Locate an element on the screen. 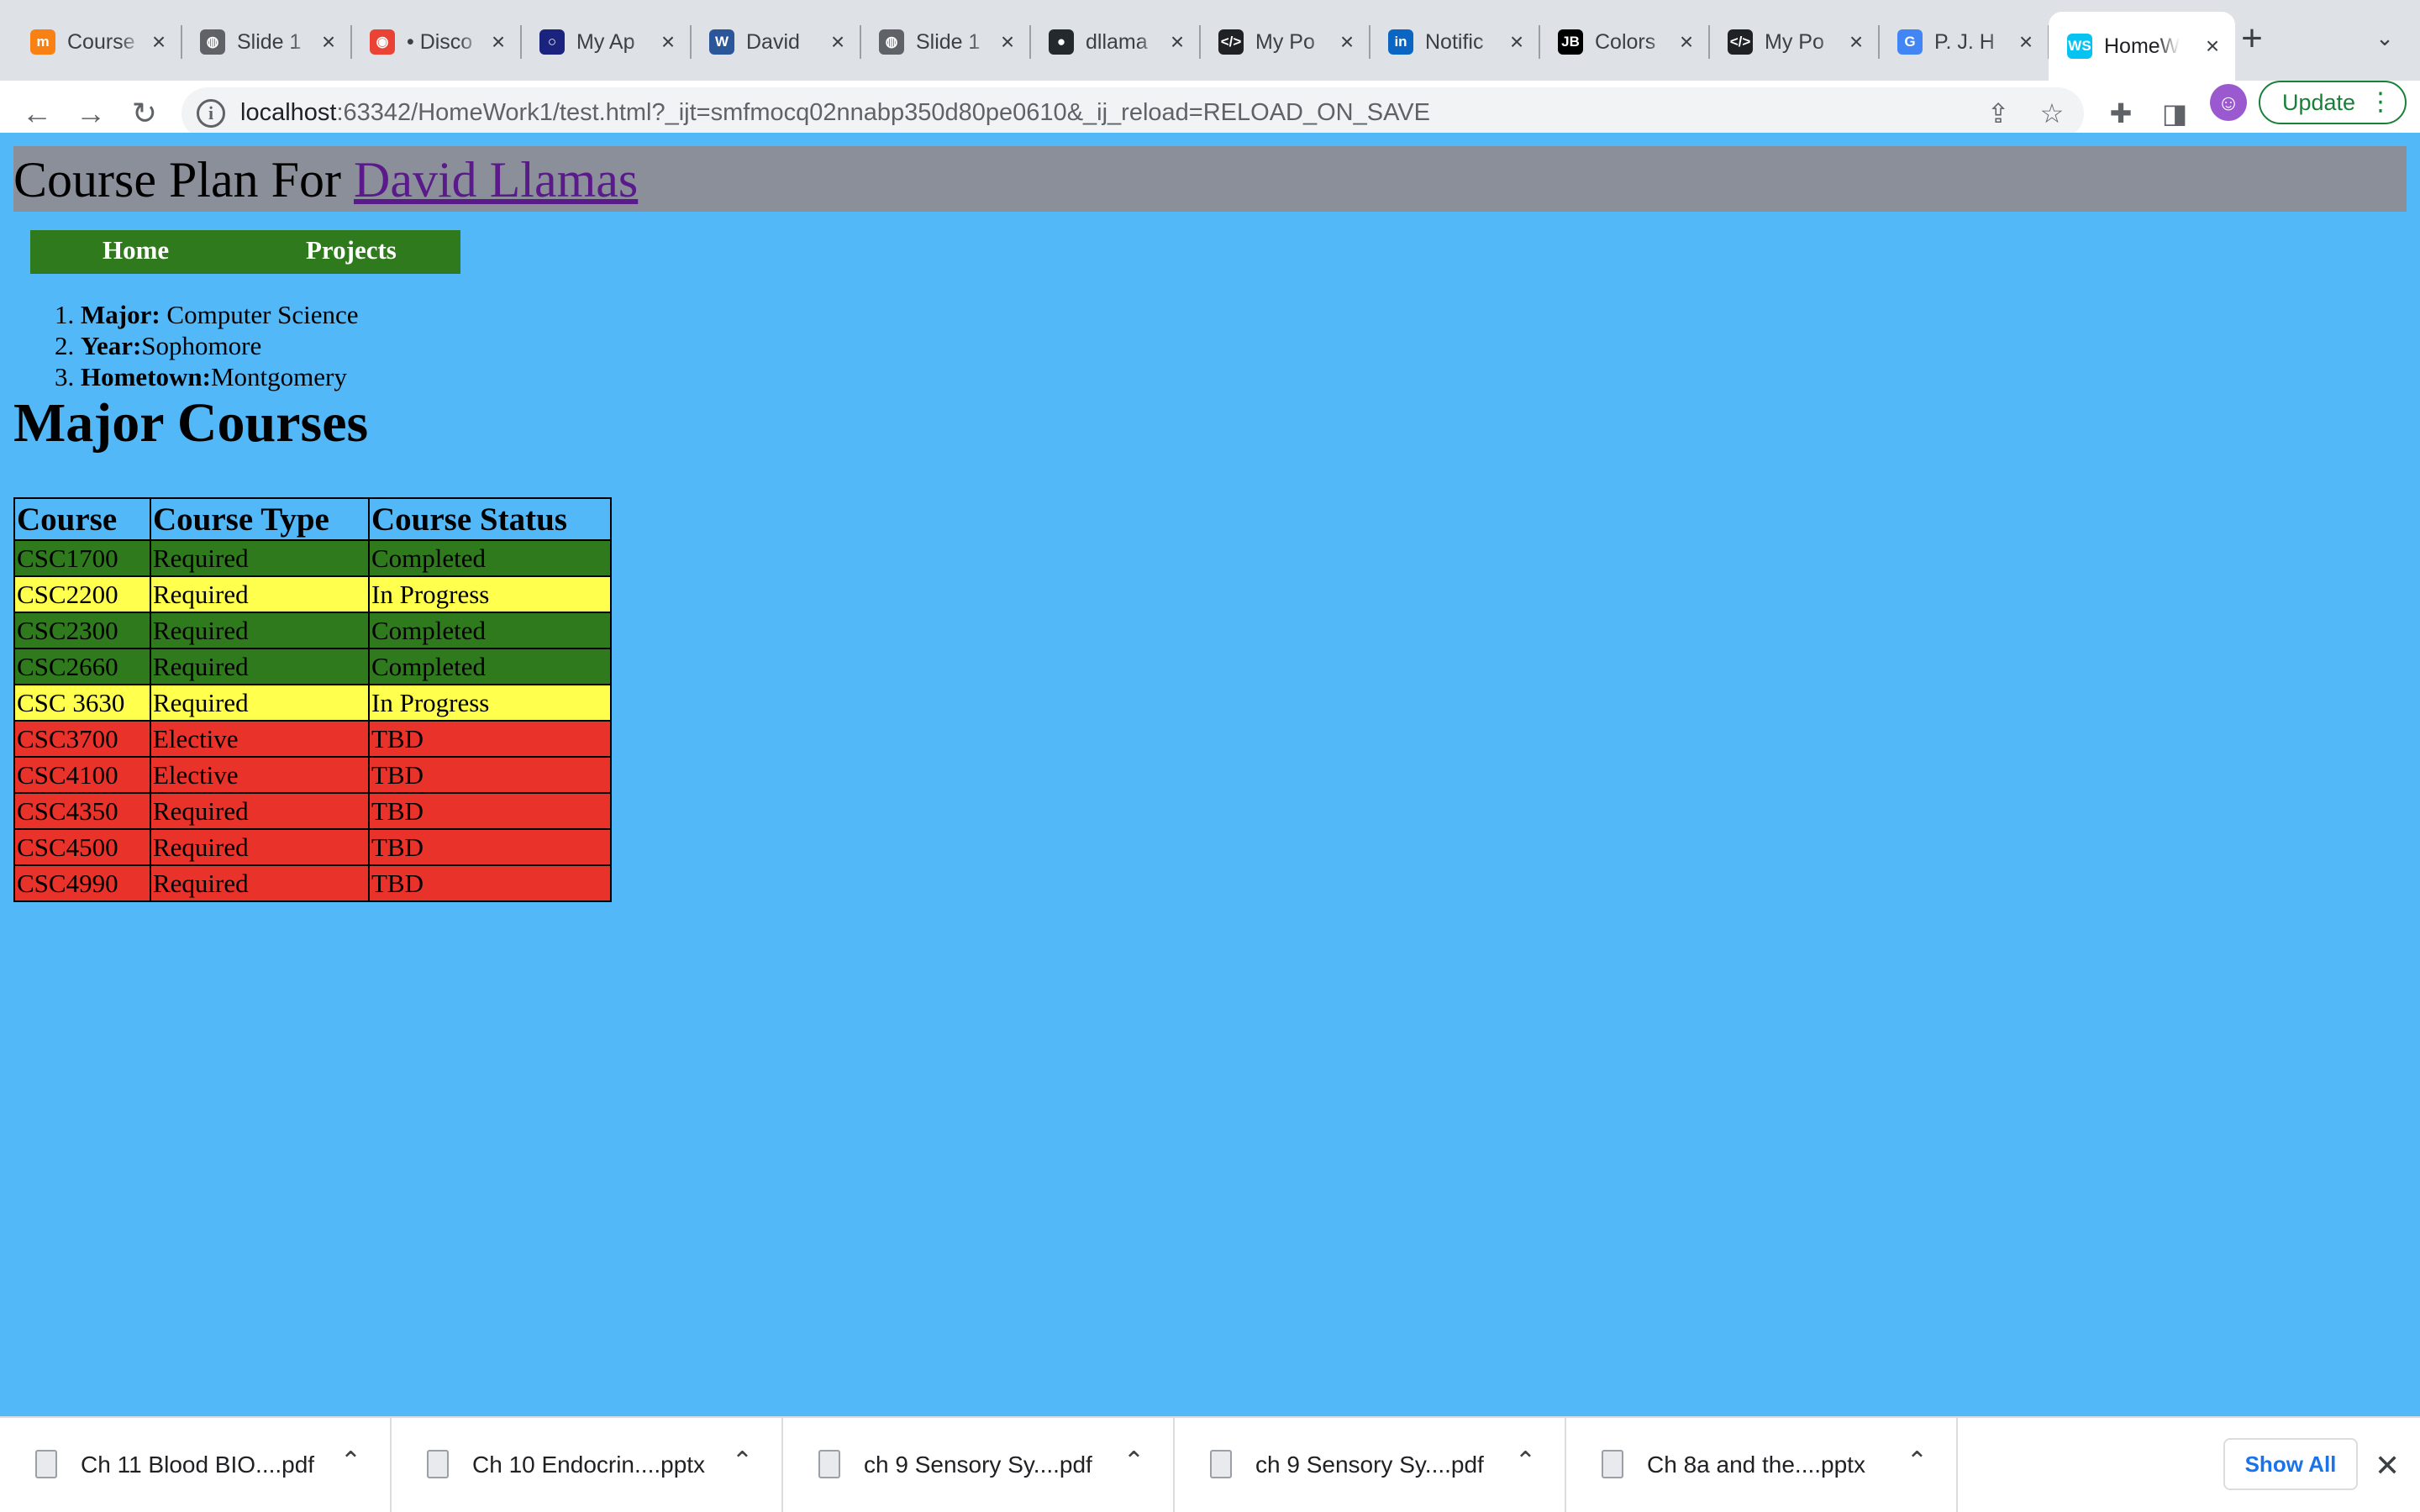 The image size is (2420, 1512). tab-title: HomeW is located at coordinates (2142, 46).